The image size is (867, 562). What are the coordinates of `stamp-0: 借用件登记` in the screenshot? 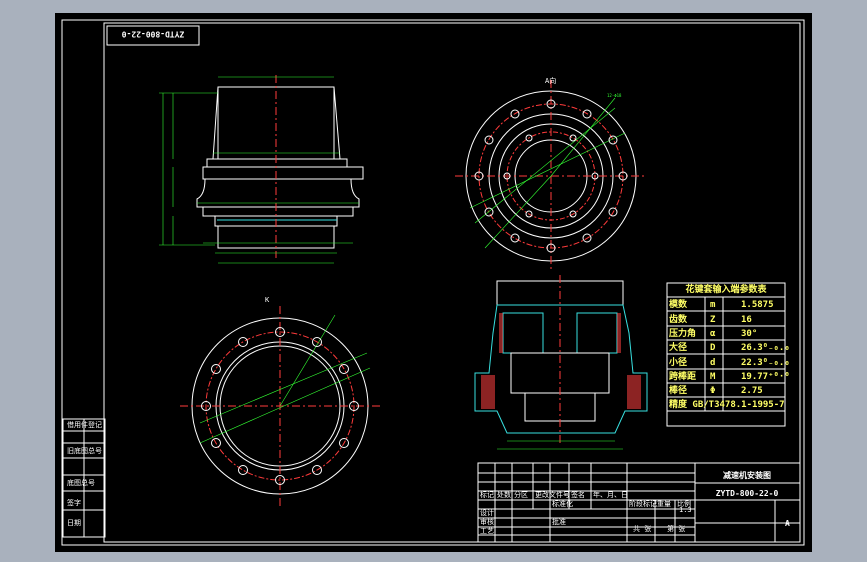 It's located at (84, 424).